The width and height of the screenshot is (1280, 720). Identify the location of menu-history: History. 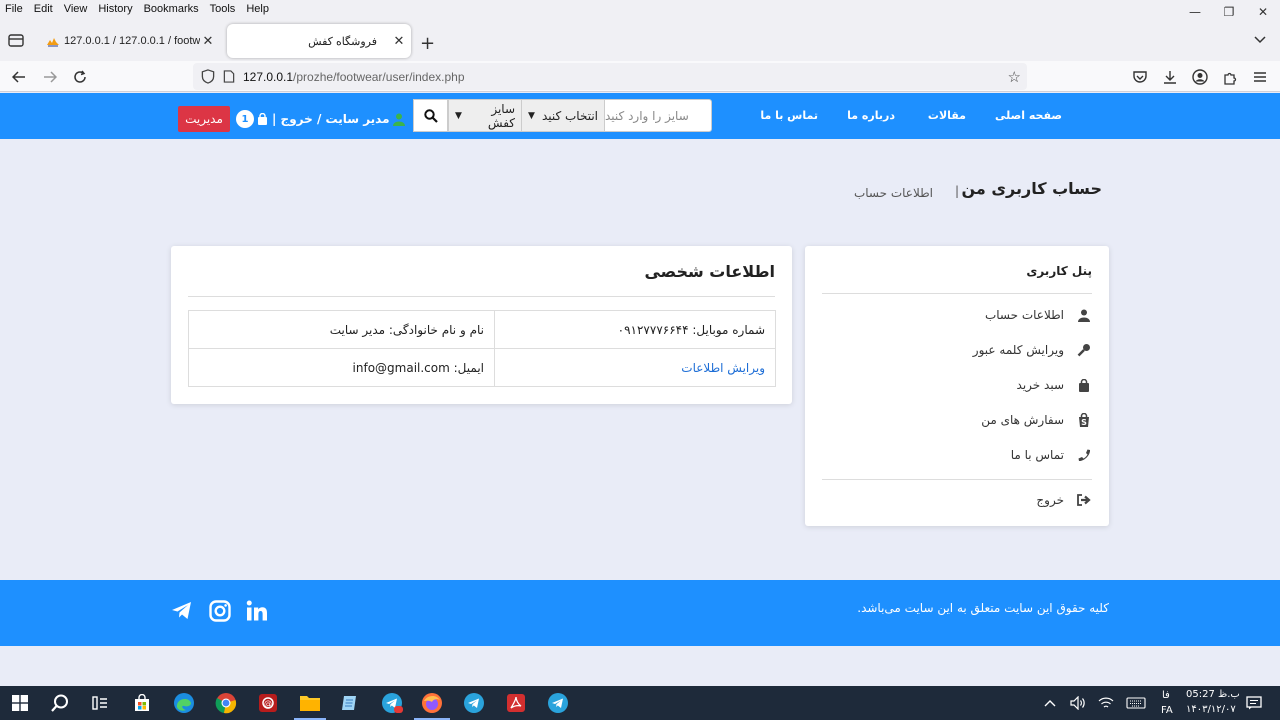
(114, 9).